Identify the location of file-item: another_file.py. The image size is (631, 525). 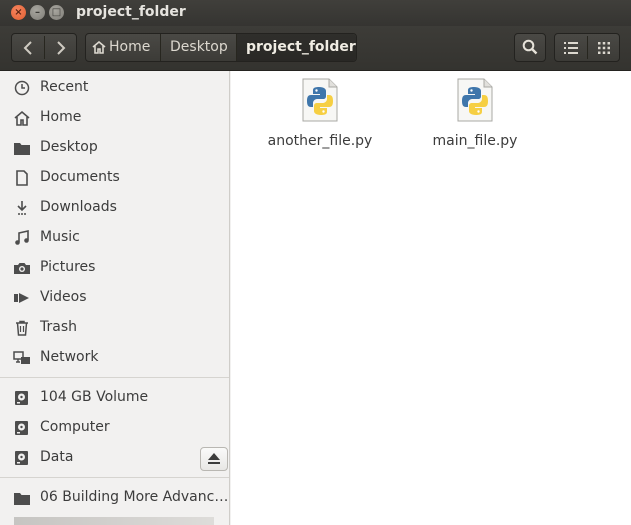
(320, 118).